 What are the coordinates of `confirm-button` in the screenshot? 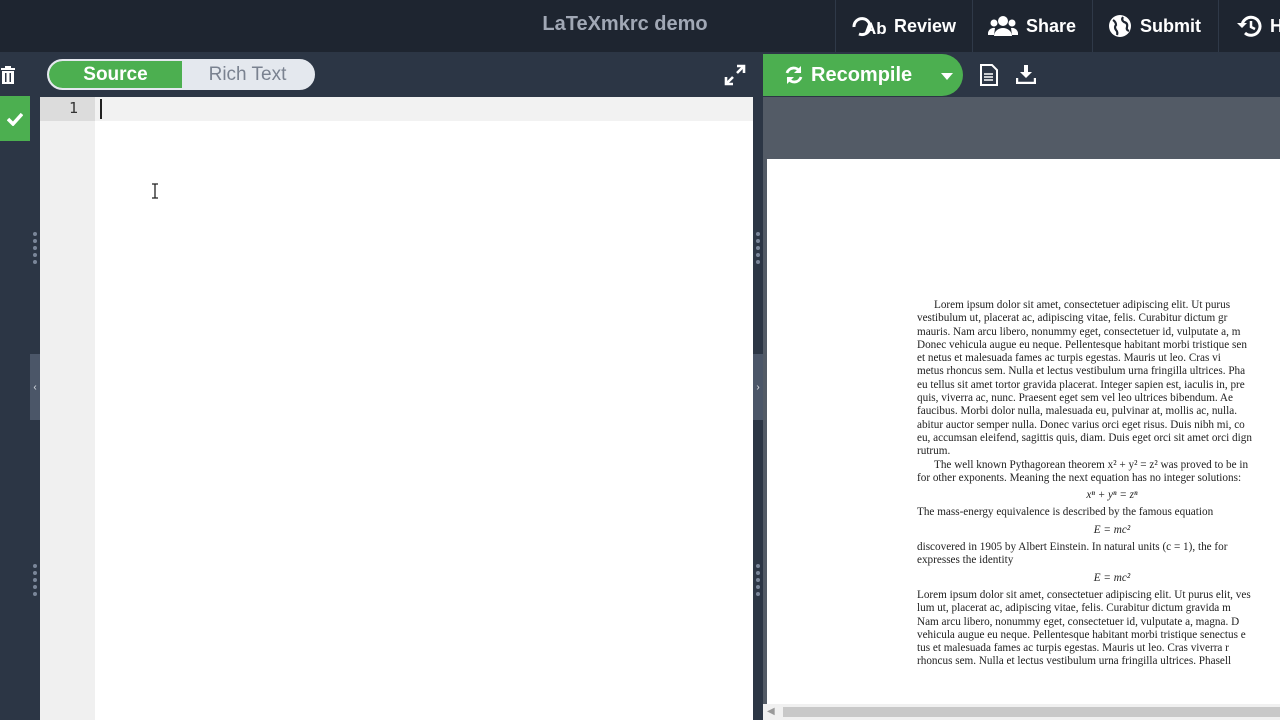 It's located at (15, 118).